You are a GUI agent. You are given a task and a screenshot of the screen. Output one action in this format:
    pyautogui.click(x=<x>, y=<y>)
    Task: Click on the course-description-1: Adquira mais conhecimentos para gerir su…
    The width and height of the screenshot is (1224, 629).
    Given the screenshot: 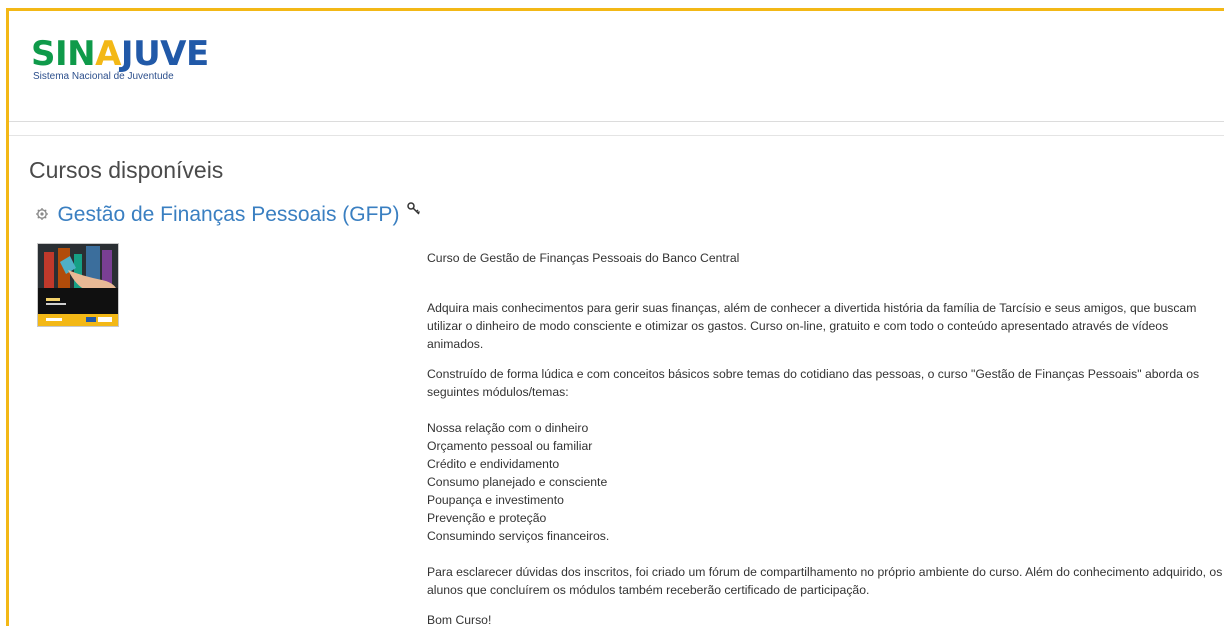 What is the action you would take?
    pyautogui.click(x=812, y=326)
    